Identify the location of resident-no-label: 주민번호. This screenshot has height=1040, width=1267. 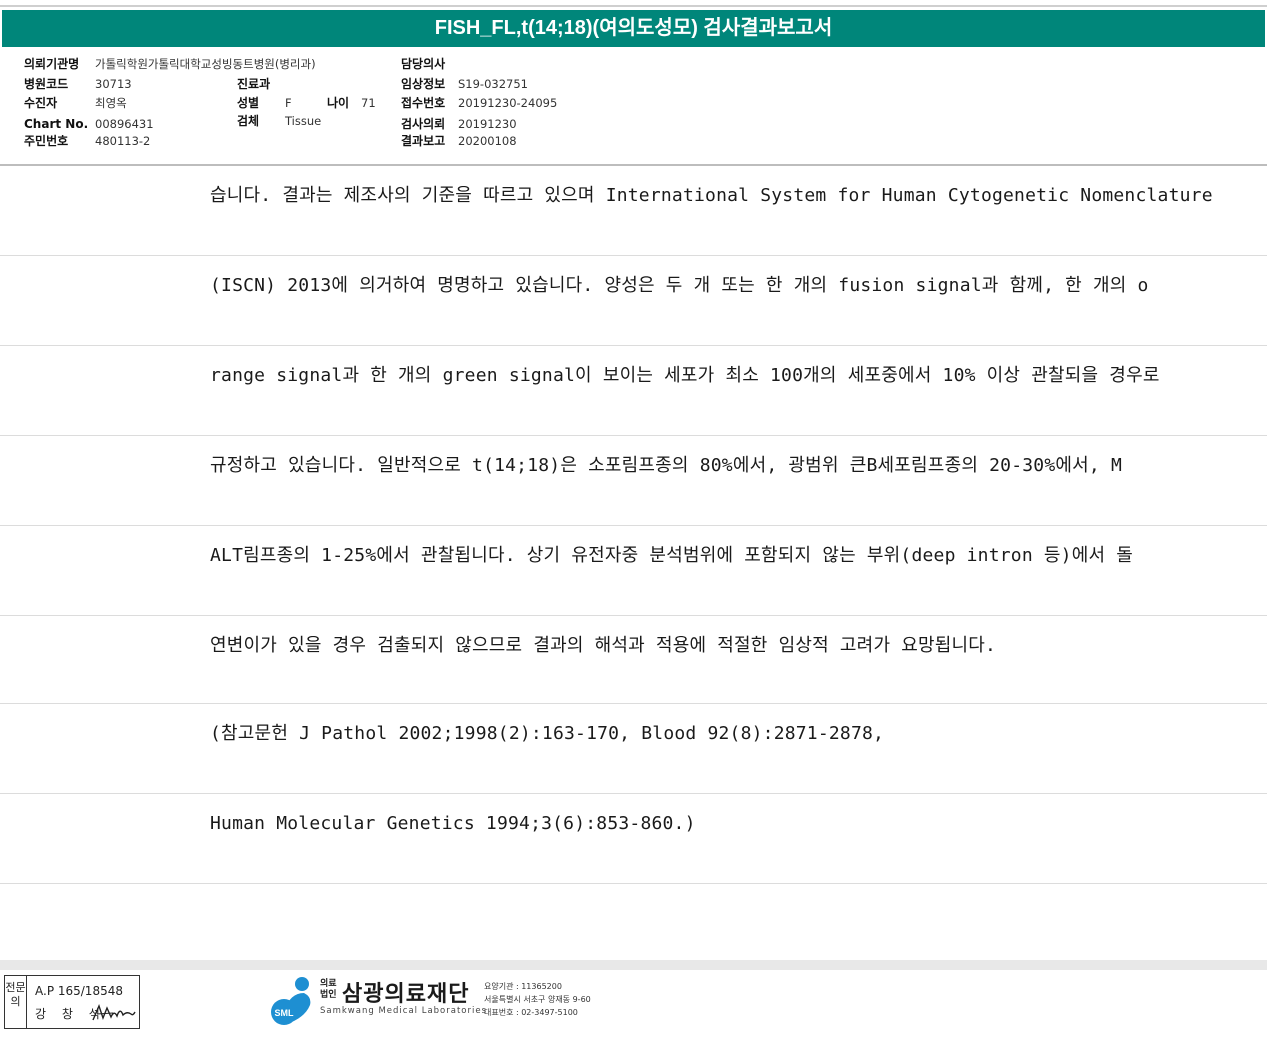
(46, 141).